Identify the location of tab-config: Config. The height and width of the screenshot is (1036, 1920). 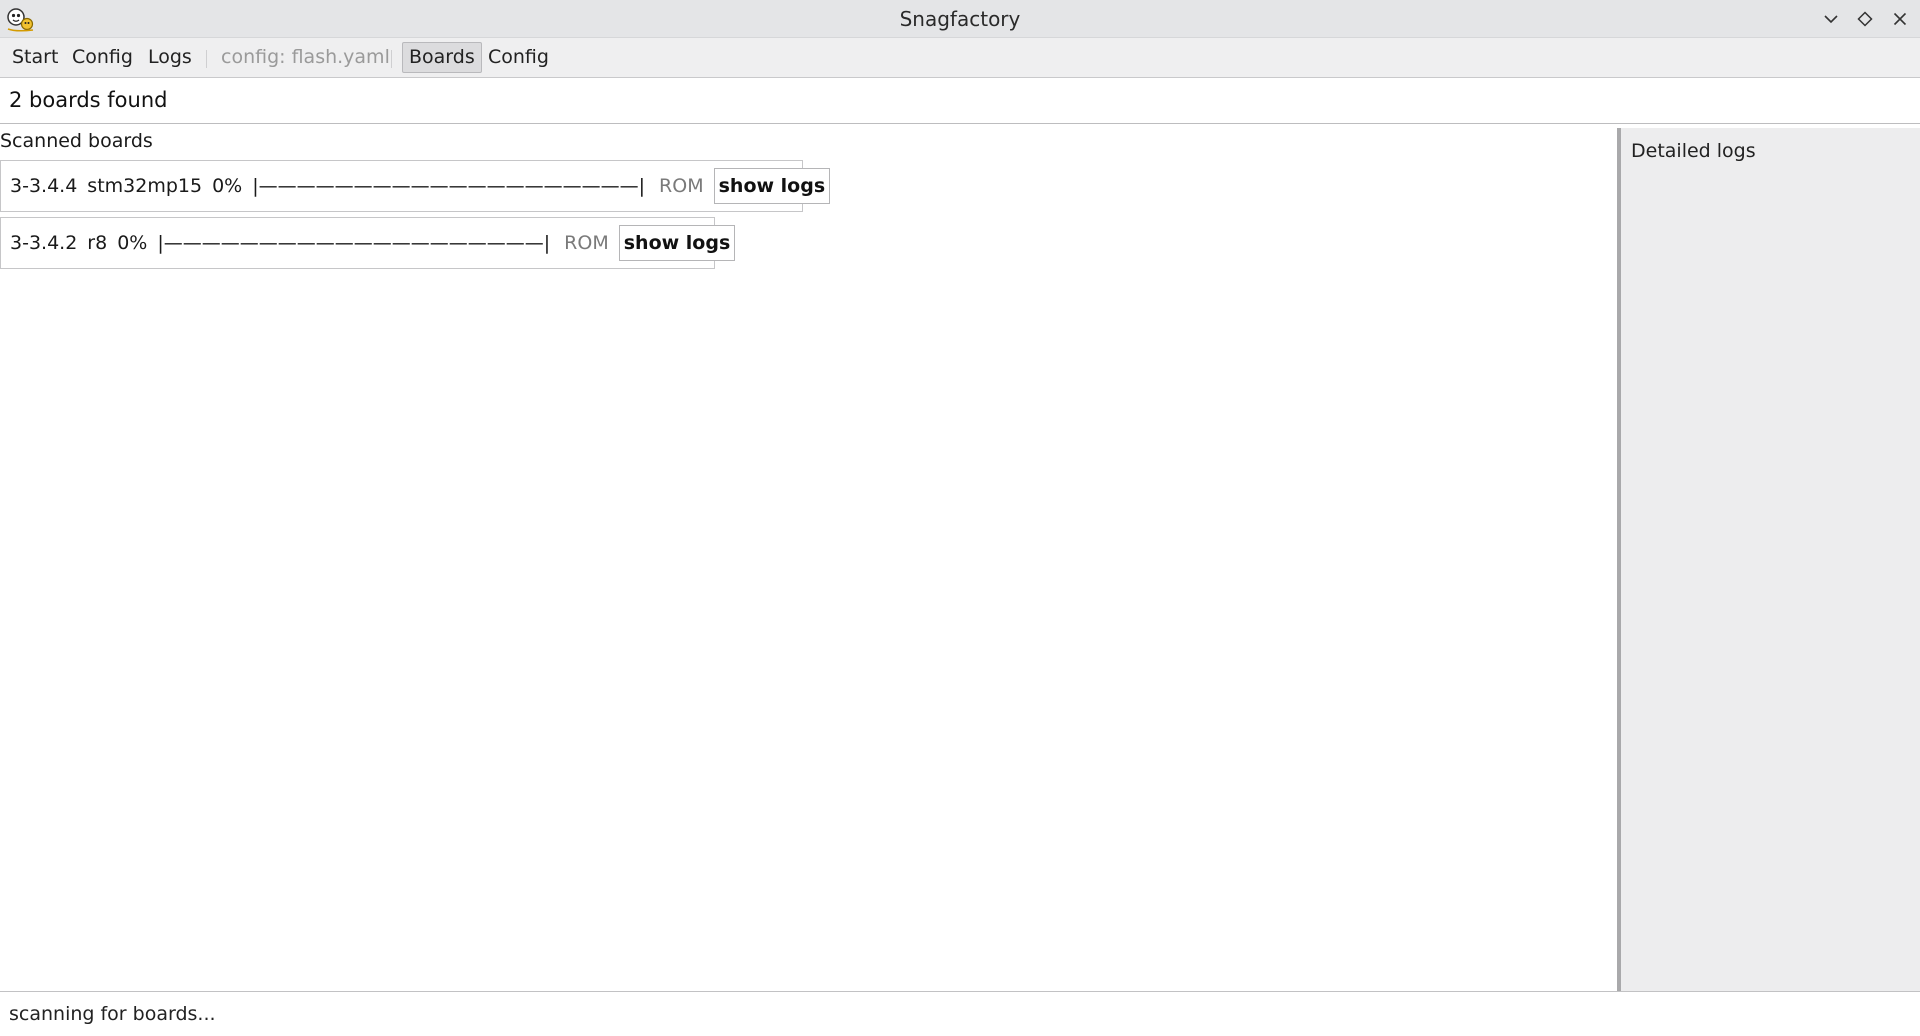
(518, 57).